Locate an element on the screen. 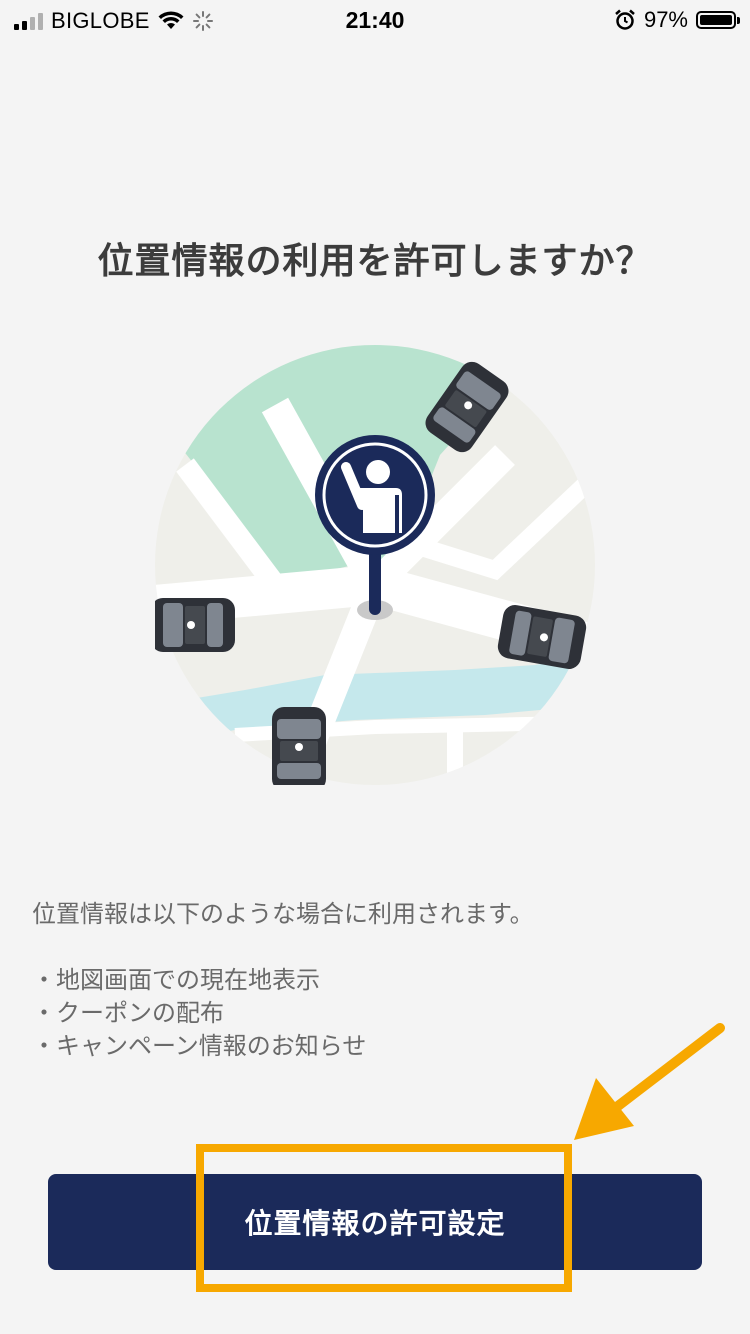 The height and width of the screenshot is (1334, 750). alarm-icon is located at coordinates (625, 19).